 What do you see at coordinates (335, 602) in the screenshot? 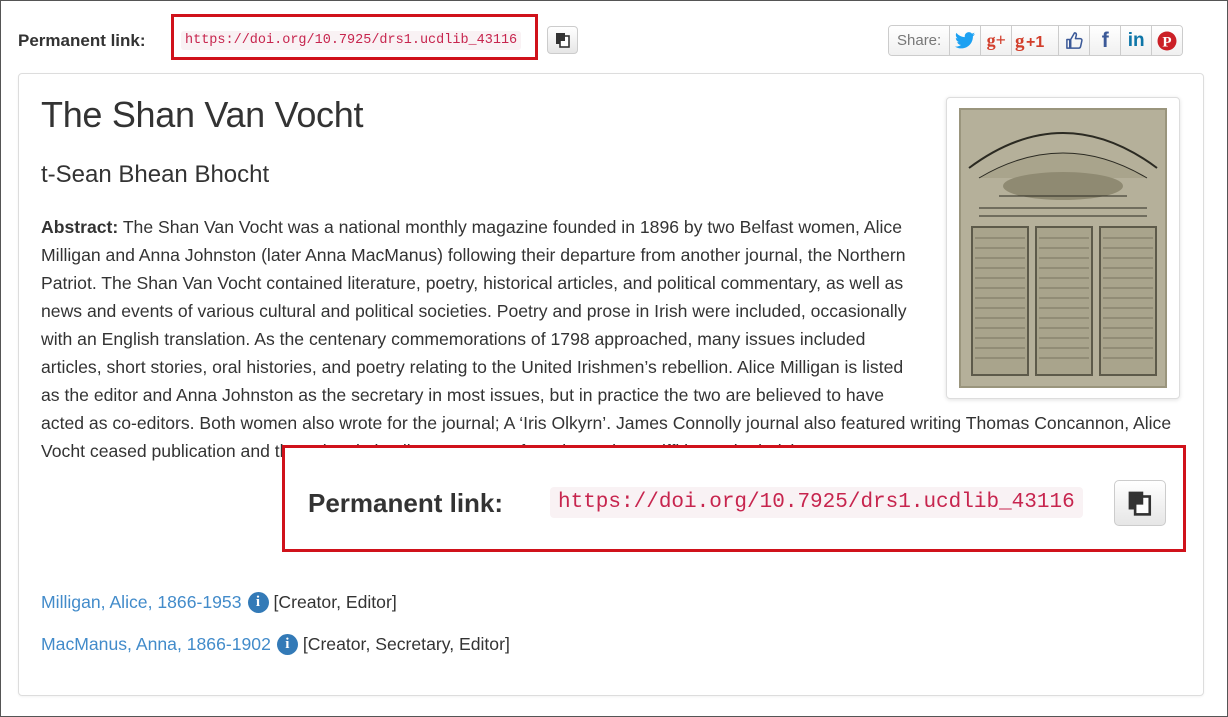
I see `creator-roles: [Creator, Editor]` at bounding box center [335, 602].